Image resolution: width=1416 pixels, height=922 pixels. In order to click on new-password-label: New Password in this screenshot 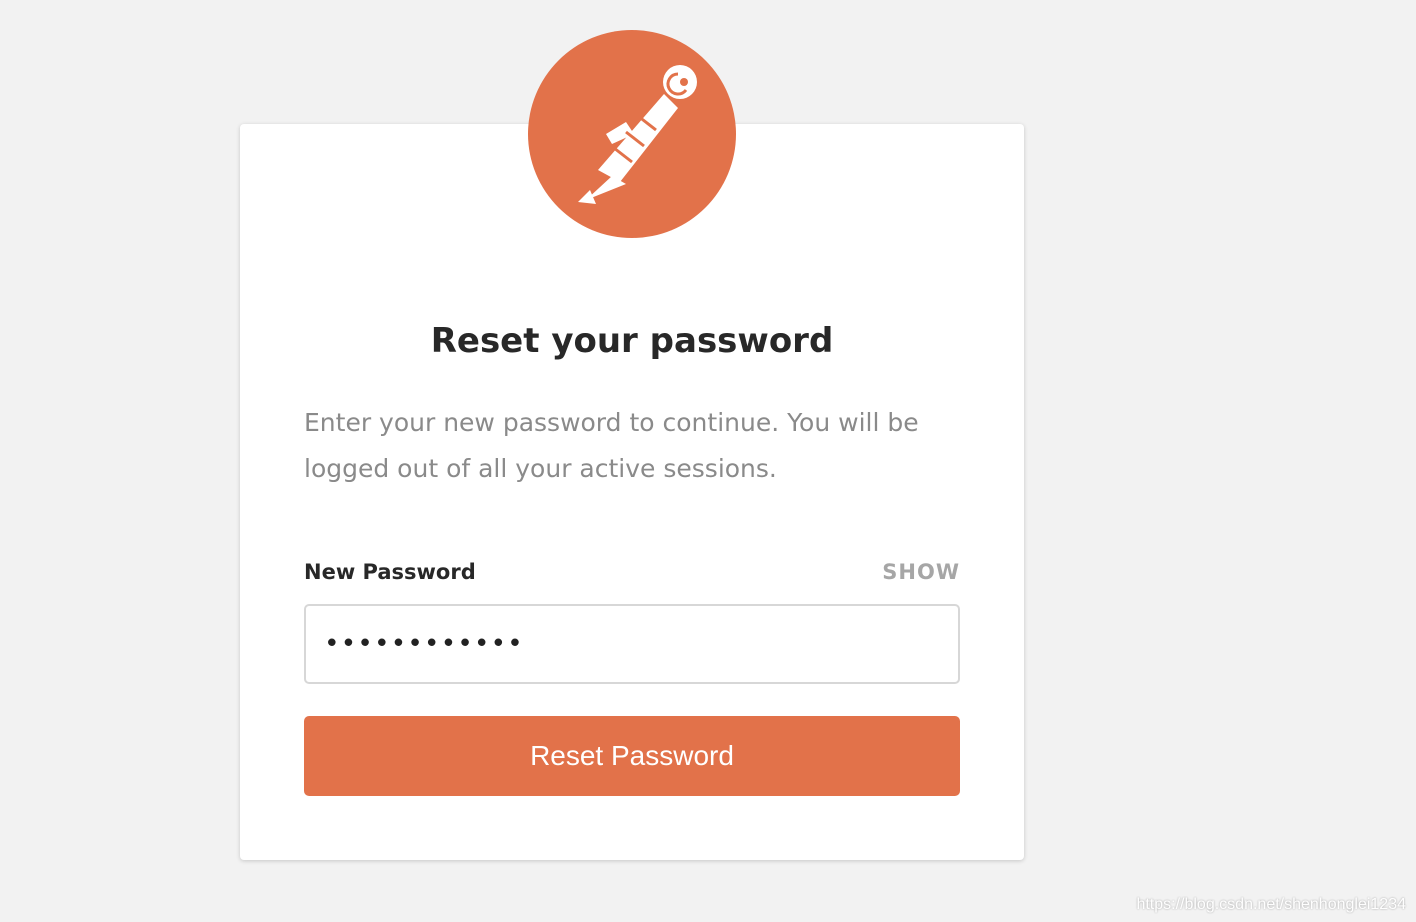, I will do `click(390, 572)`.